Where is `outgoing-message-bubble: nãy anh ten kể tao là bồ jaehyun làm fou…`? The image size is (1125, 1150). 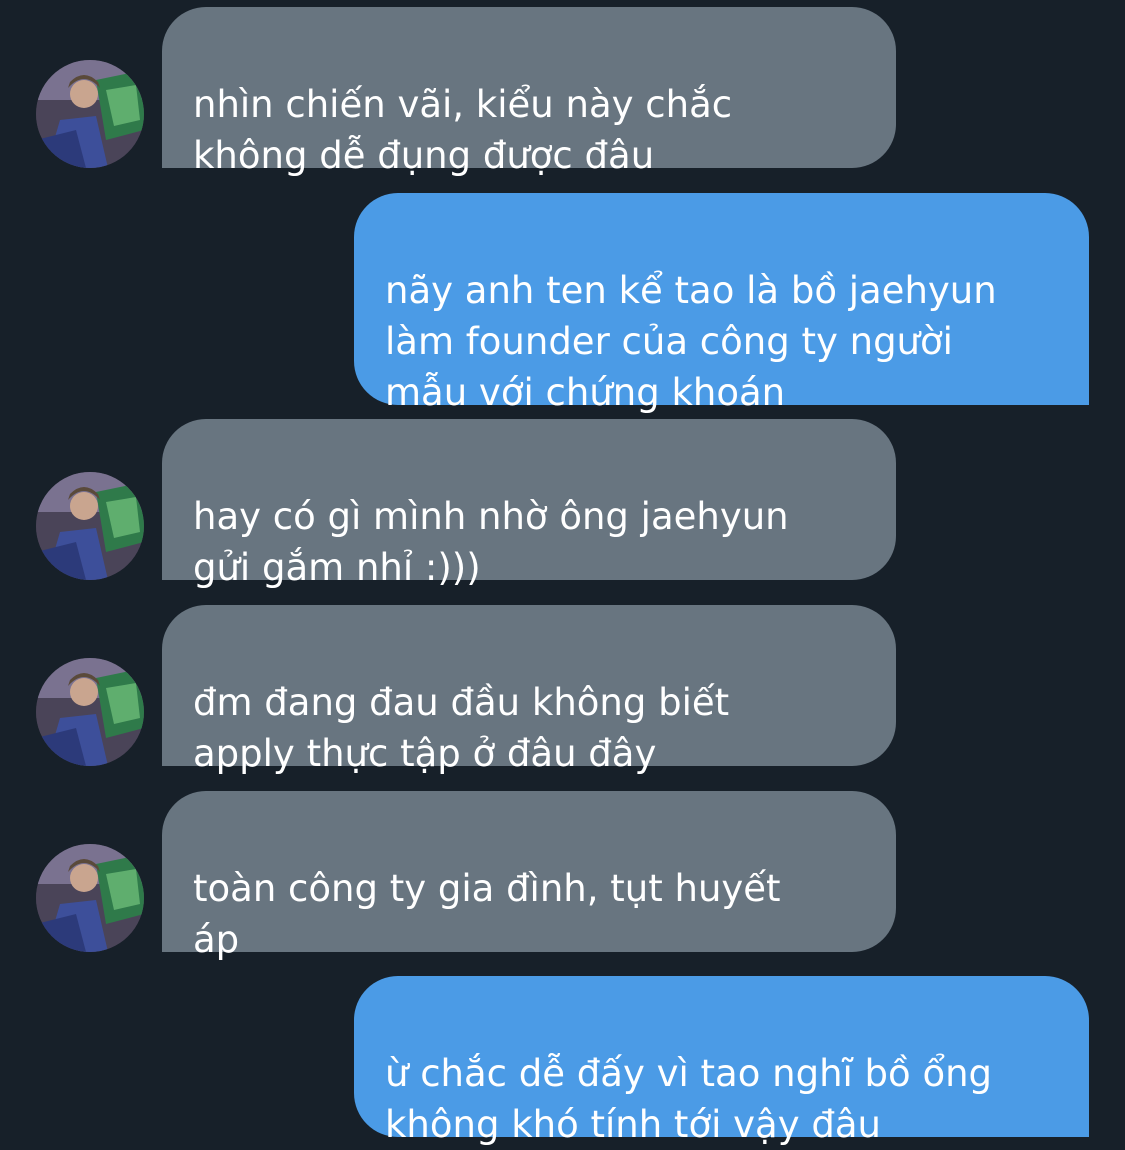
outgoing-message-bubble: nãy anh ten kể tao là bồ jaehyun làm fou… is located at coordinates (721, 303).